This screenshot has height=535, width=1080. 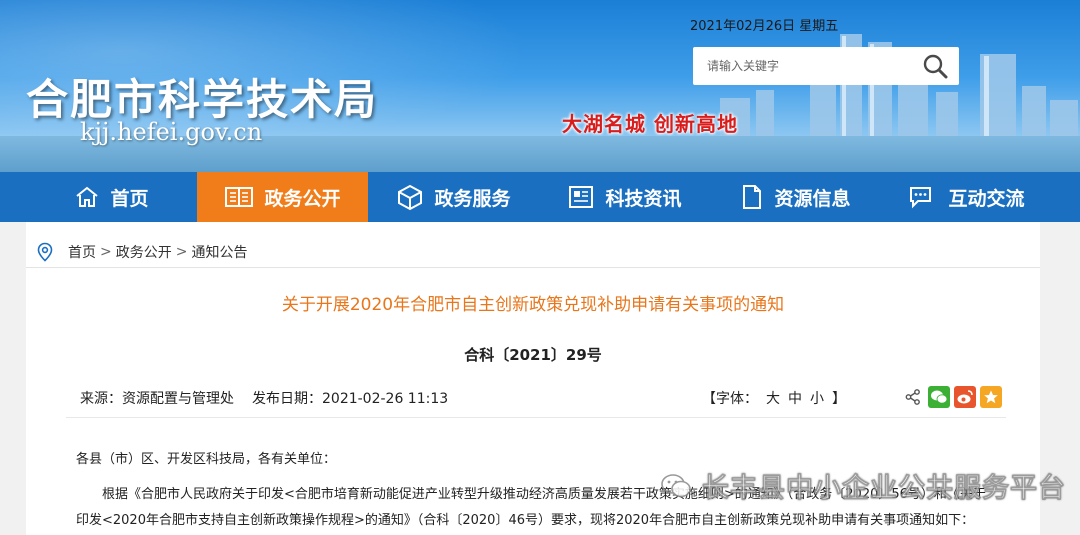 What do you see at coordinates (991, 397) in the screenshot?
I see `favorite-icon` at bounding box center [991, 397].